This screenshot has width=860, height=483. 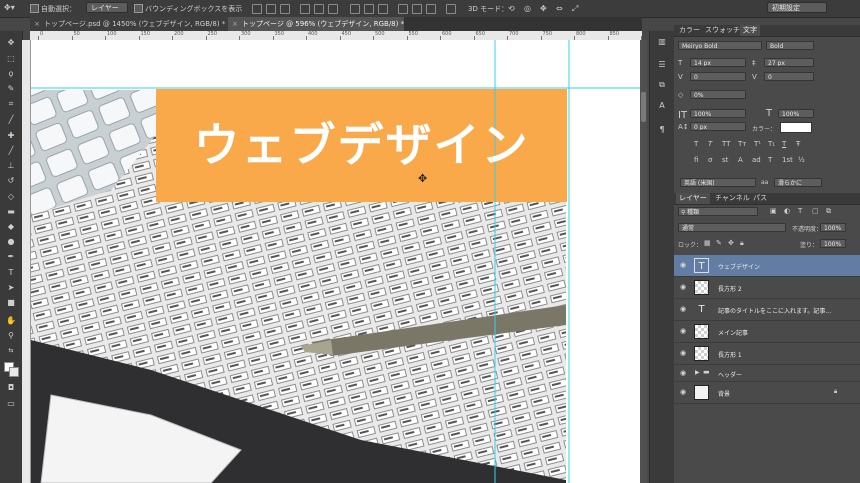 What do you see at coordinates (257, 9) in the screenshot?
I see `align-top-icon` at bounding box center [257, 9].